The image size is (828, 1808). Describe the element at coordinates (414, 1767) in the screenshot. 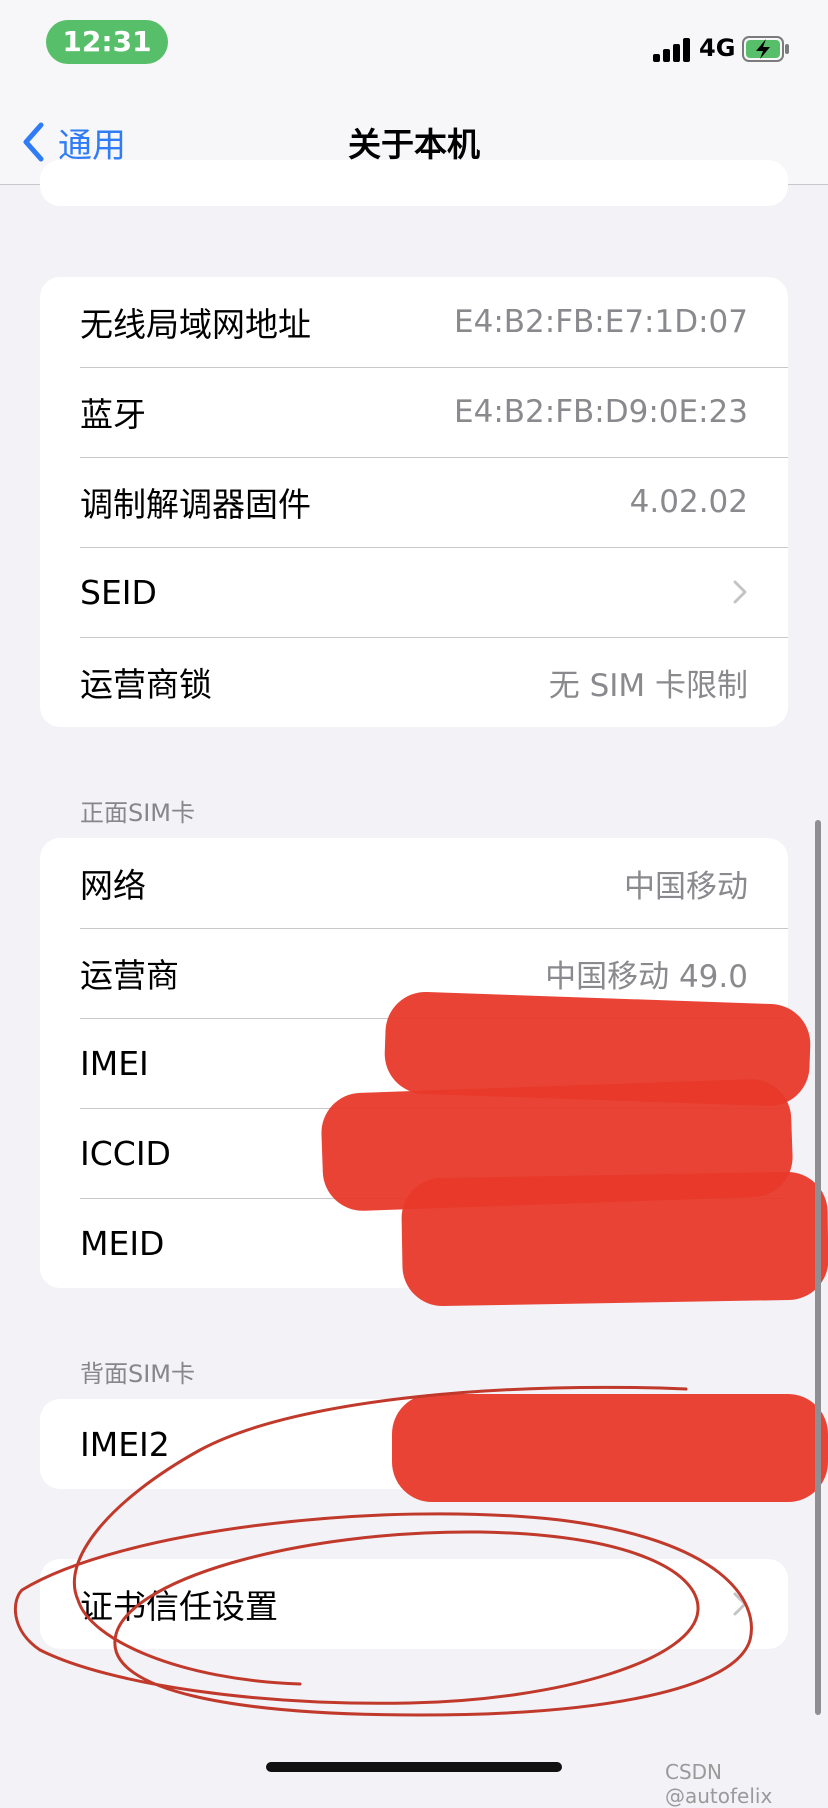

I see `home-indicator` at that location.